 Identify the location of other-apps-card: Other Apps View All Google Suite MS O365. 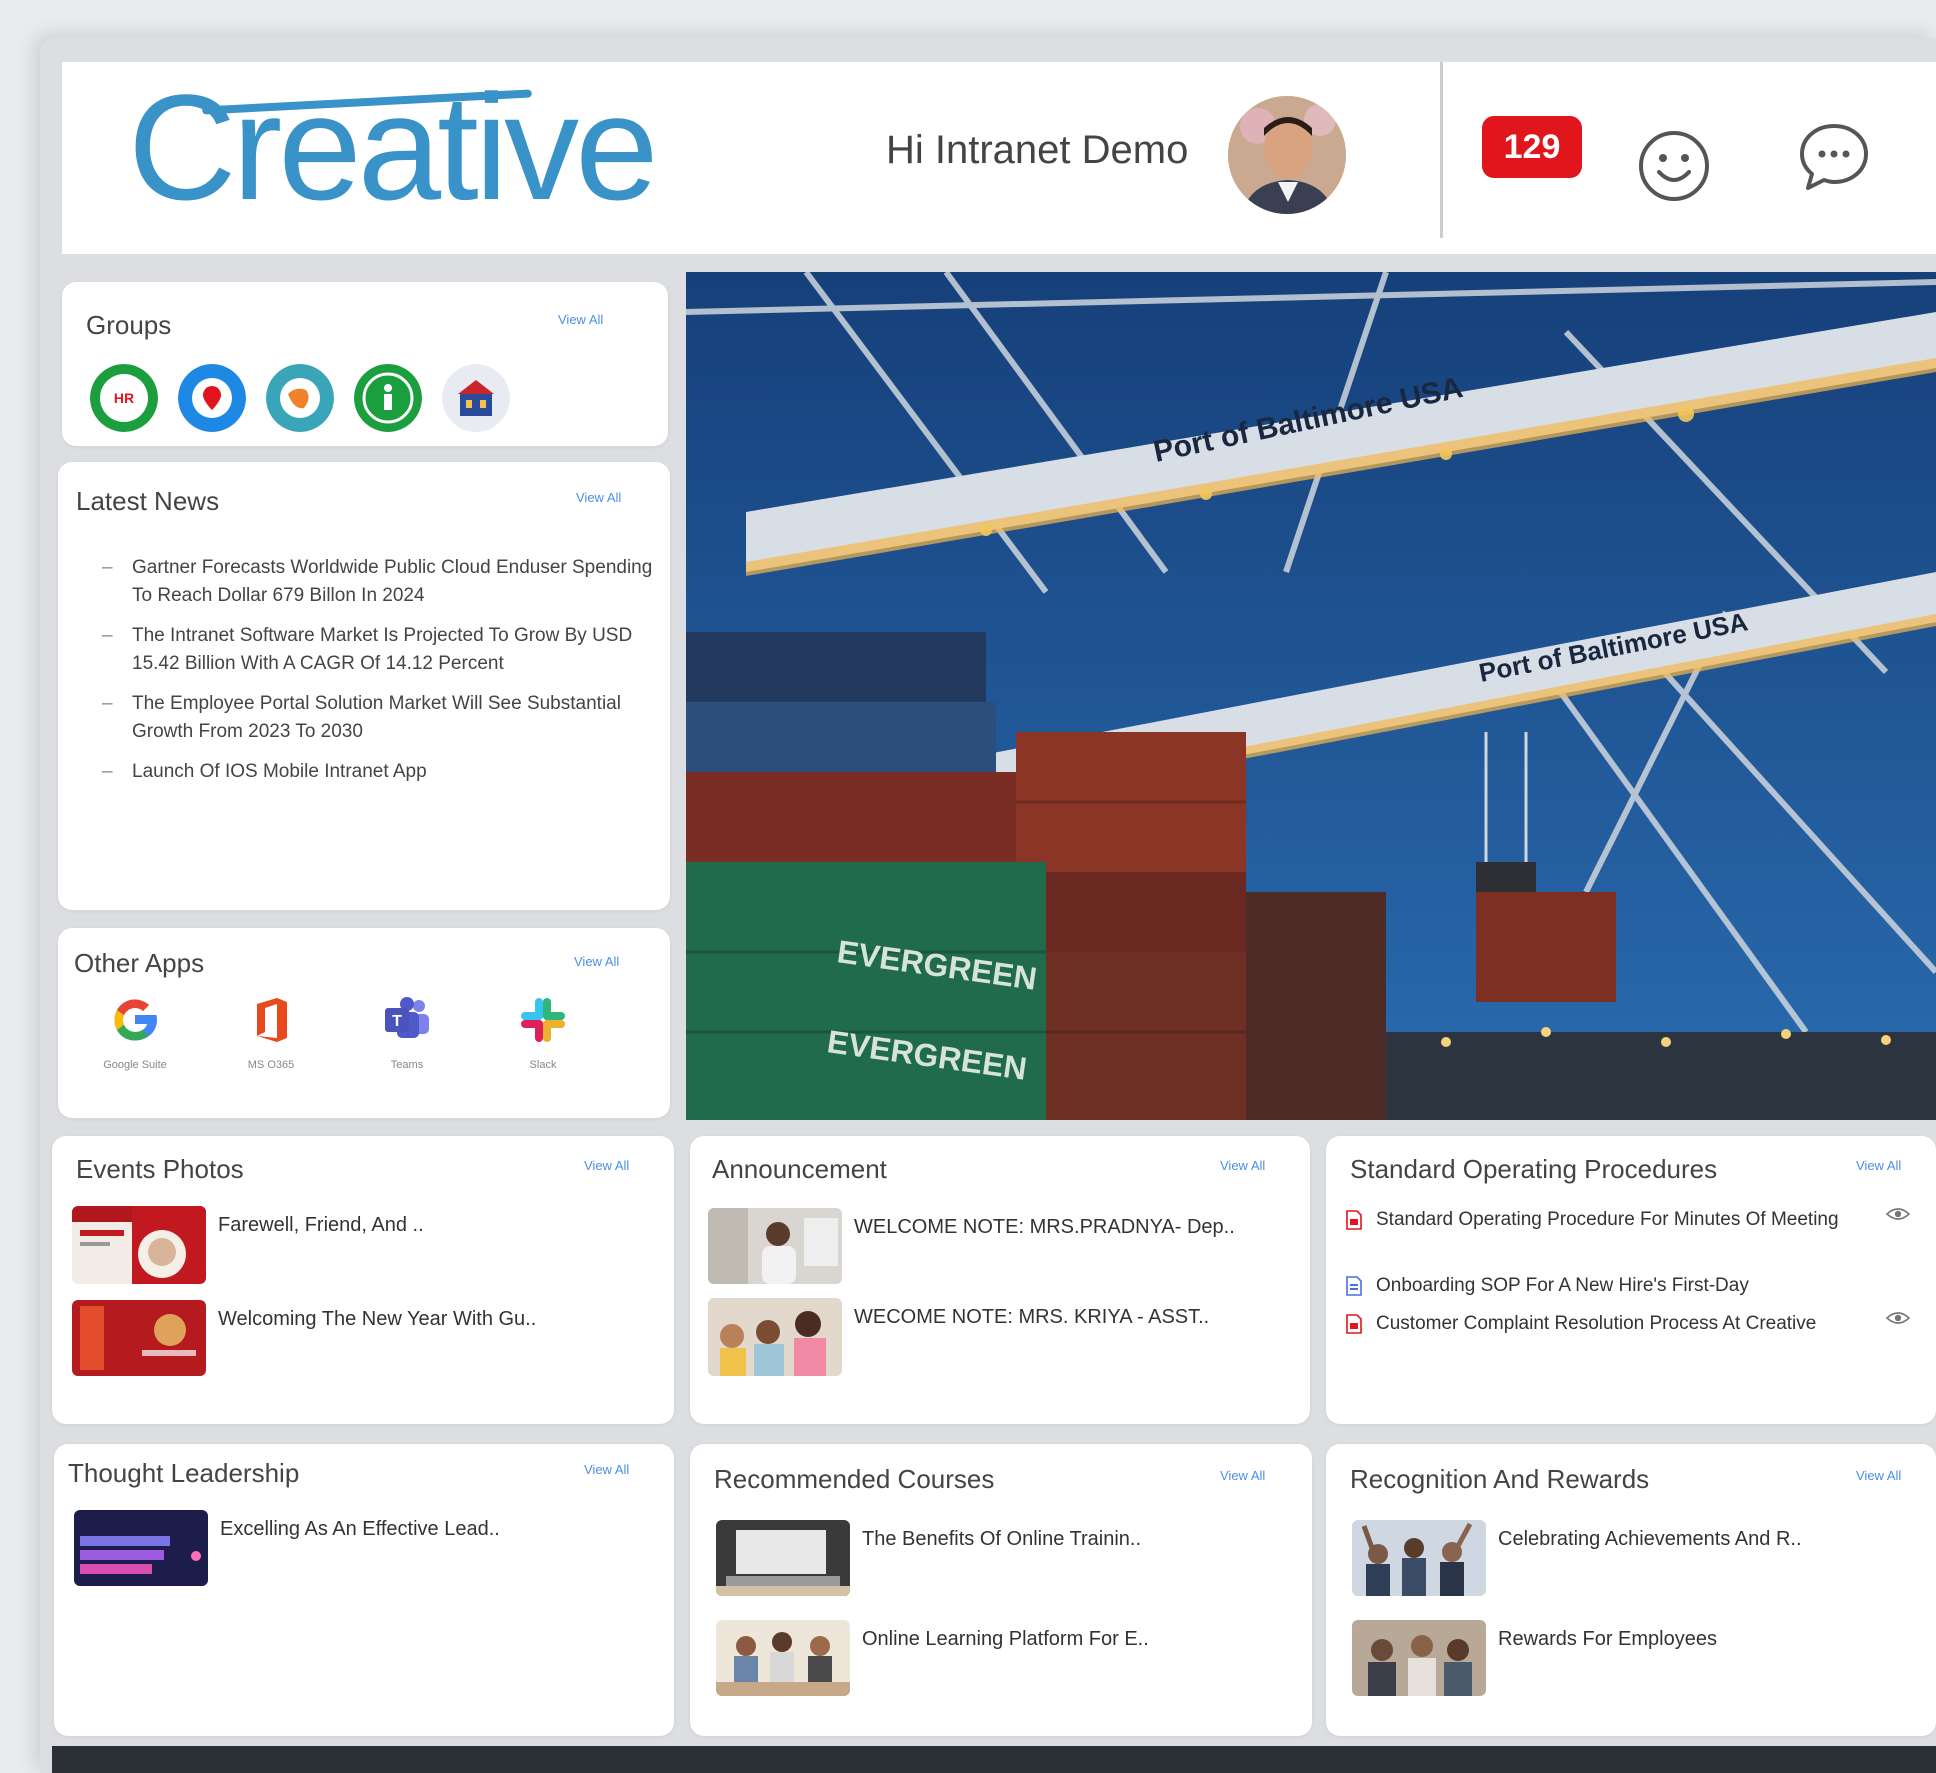
(364, 1023).